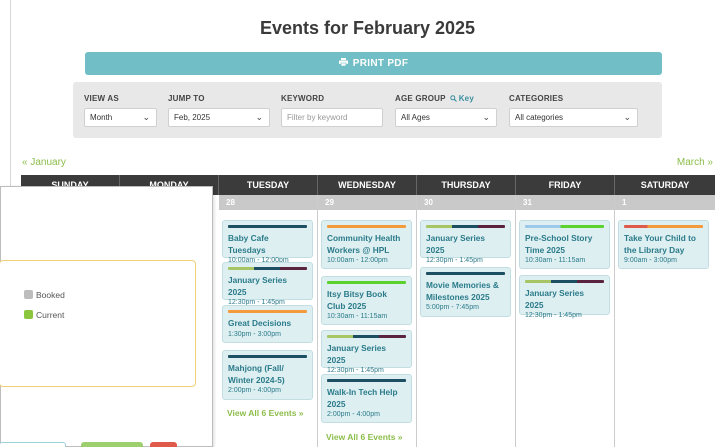 This screenshot has width=725, height=447. I want to click on keyword-input: Filter by keyword, so click(332, 117).